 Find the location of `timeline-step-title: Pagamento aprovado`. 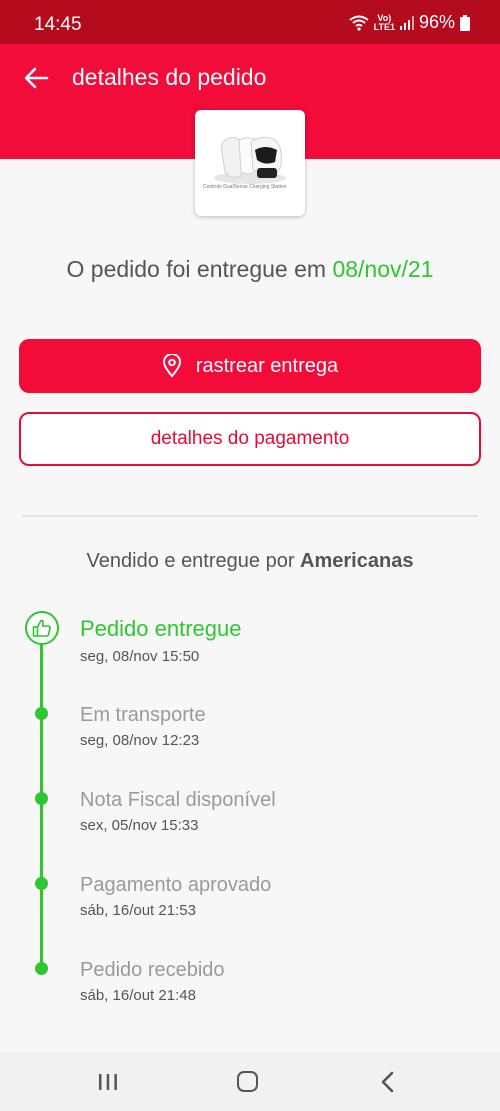

timeline-step-title: Pagamento aprovado is located at coordinates (176, 885).